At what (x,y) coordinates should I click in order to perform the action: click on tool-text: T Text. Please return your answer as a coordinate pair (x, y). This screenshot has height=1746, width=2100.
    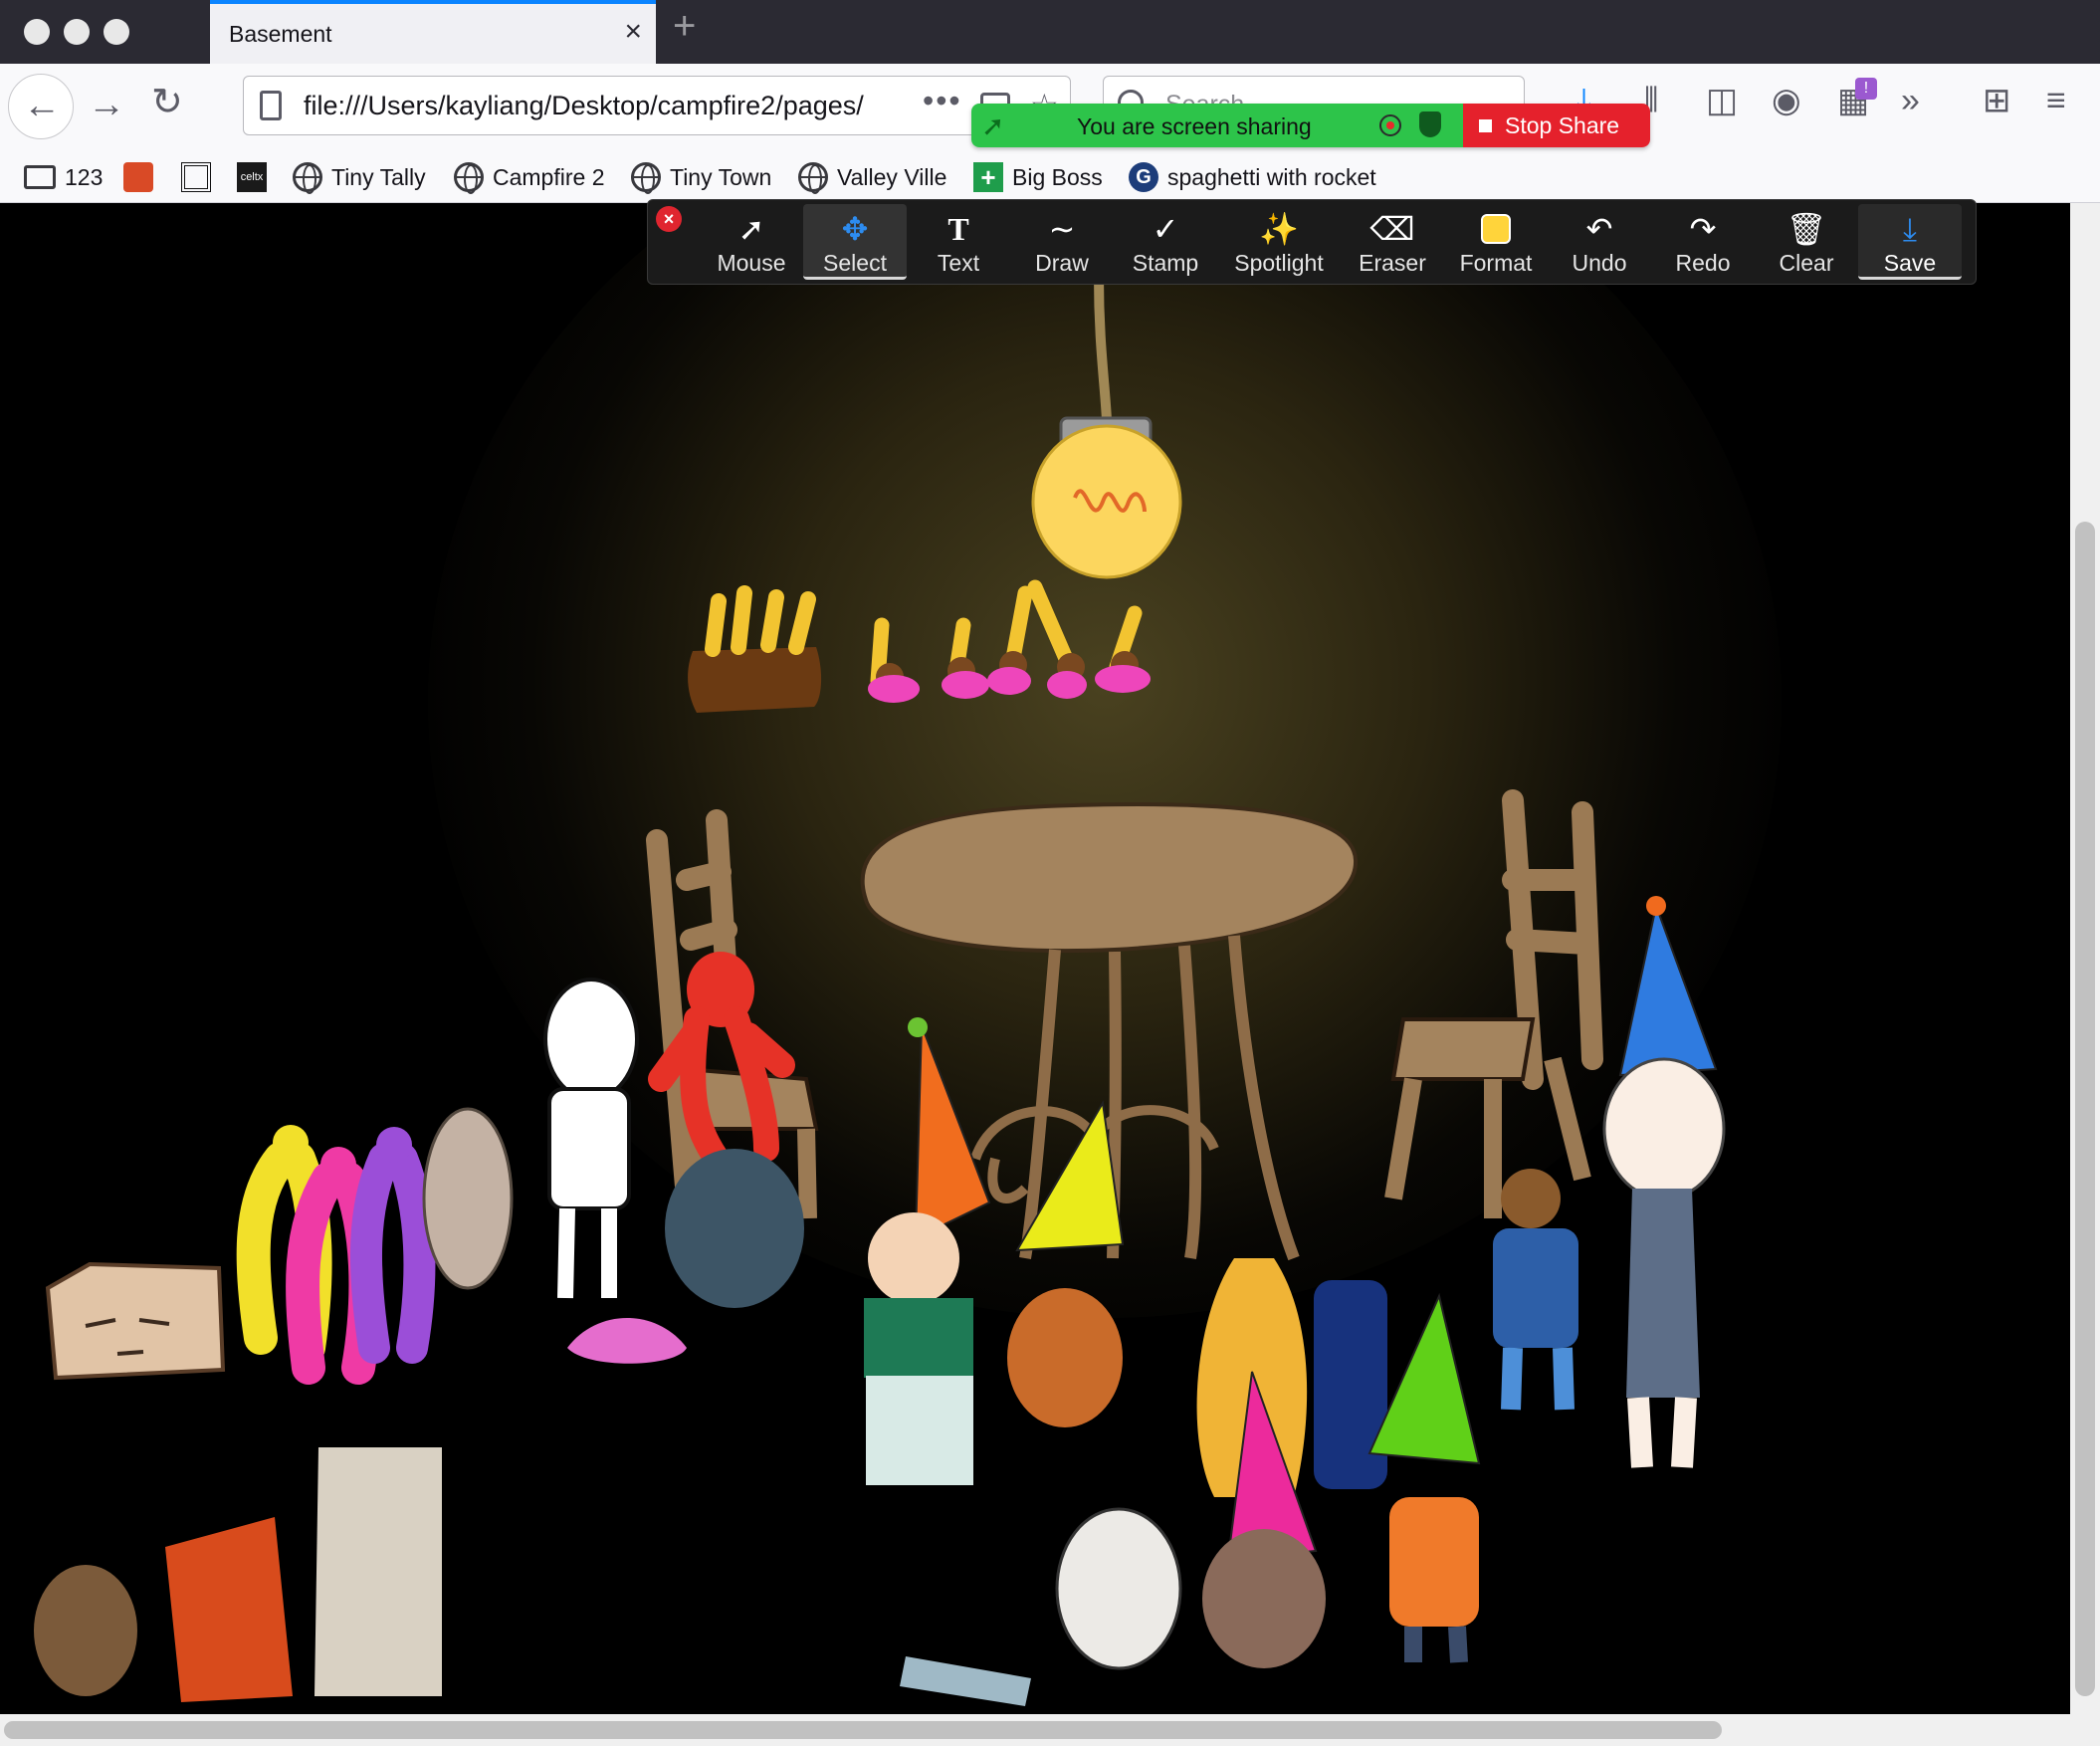
    Looking at the image, I should click on (958, 242).